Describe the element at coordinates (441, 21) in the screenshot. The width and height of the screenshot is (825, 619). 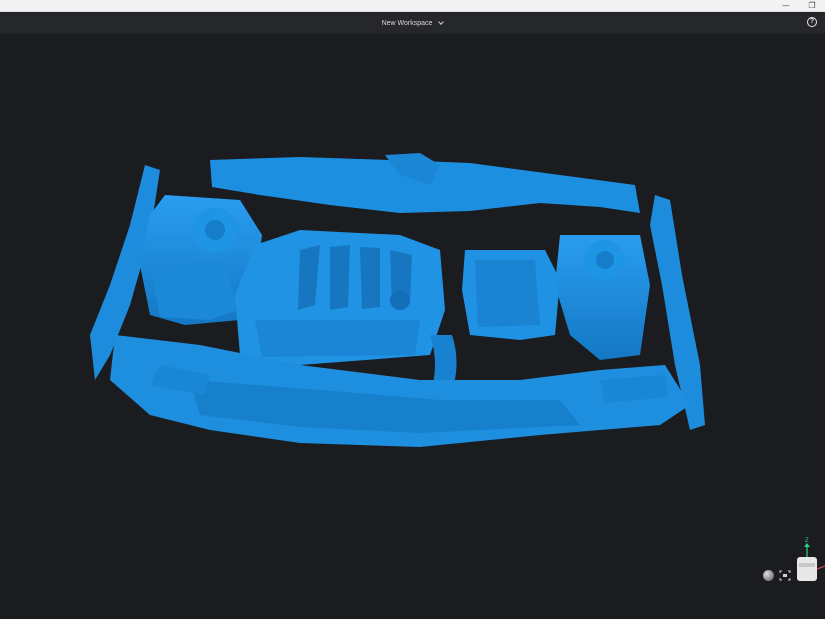
I see `chevron-down-icon` at that location.